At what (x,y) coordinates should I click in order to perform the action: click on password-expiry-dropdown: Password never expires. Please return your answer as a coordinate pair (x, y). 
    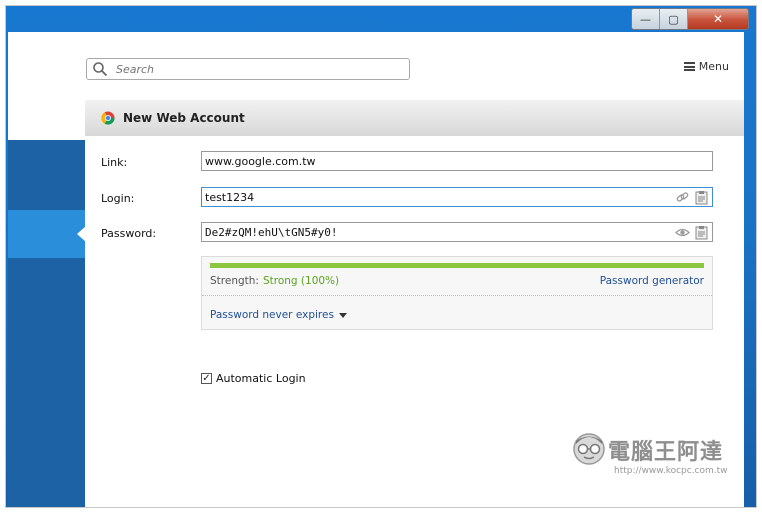
    Looking at the image, I should click on (278, 315).